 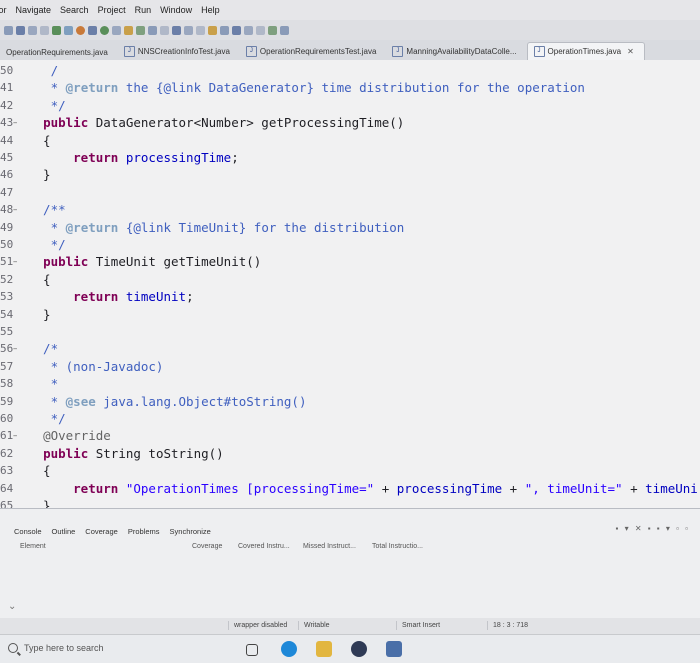 What do you see at coordinates (350, 314) in the screenshot?
I see `code-line: 54 }` at bounding box center [350, 314].